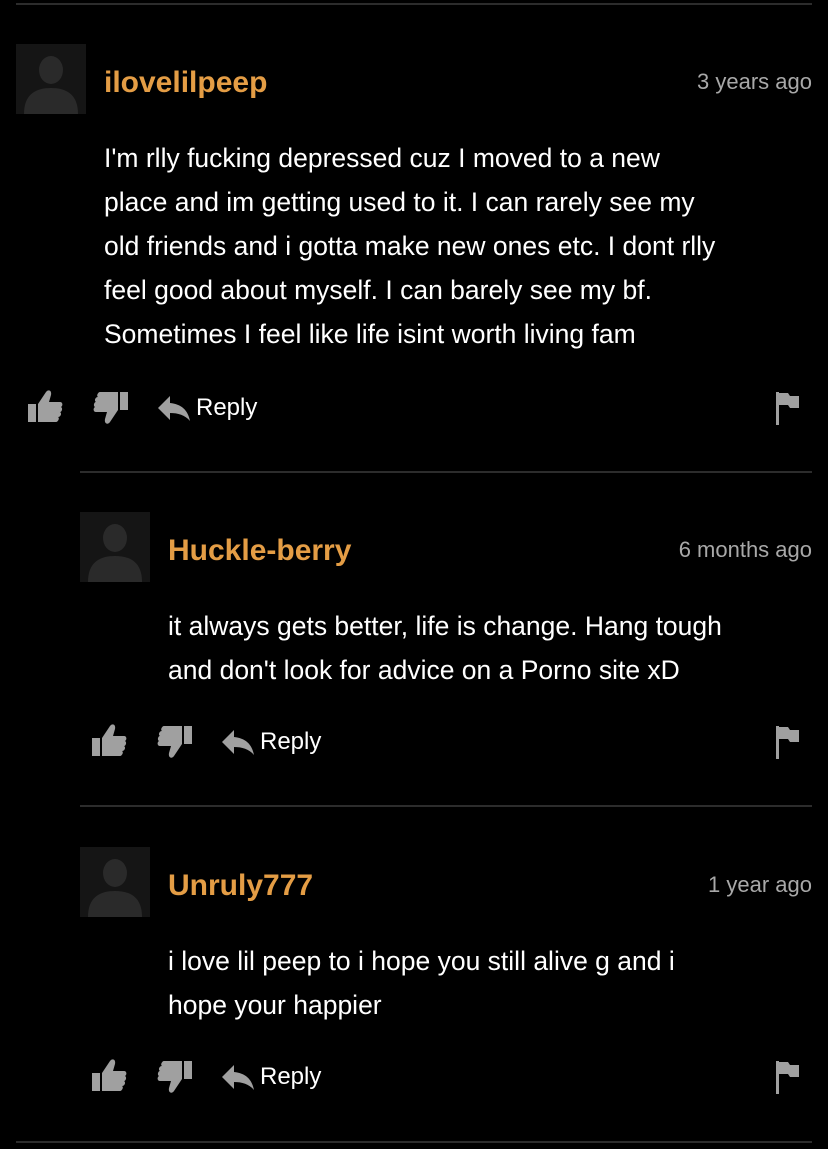 This screenshot has height=1149, width=828. What do you see at coordinates (185, 83) in the screenshot?
I see `comment-username: ilovelilpeep` at bounding box center [185, 83].